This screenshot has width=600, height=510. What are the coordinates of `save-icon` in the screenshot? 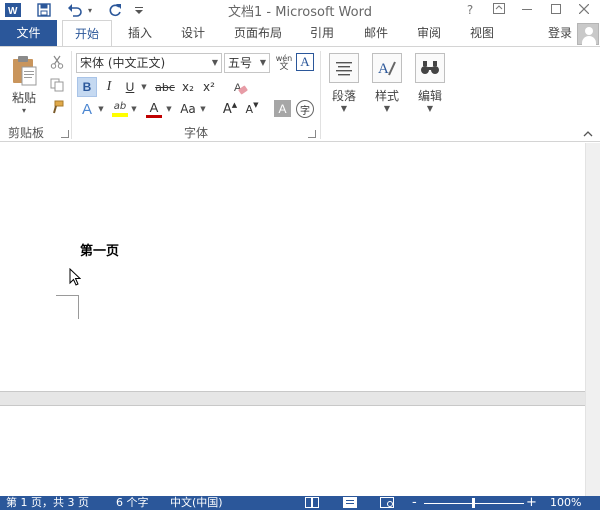 It's located at (44, 10).